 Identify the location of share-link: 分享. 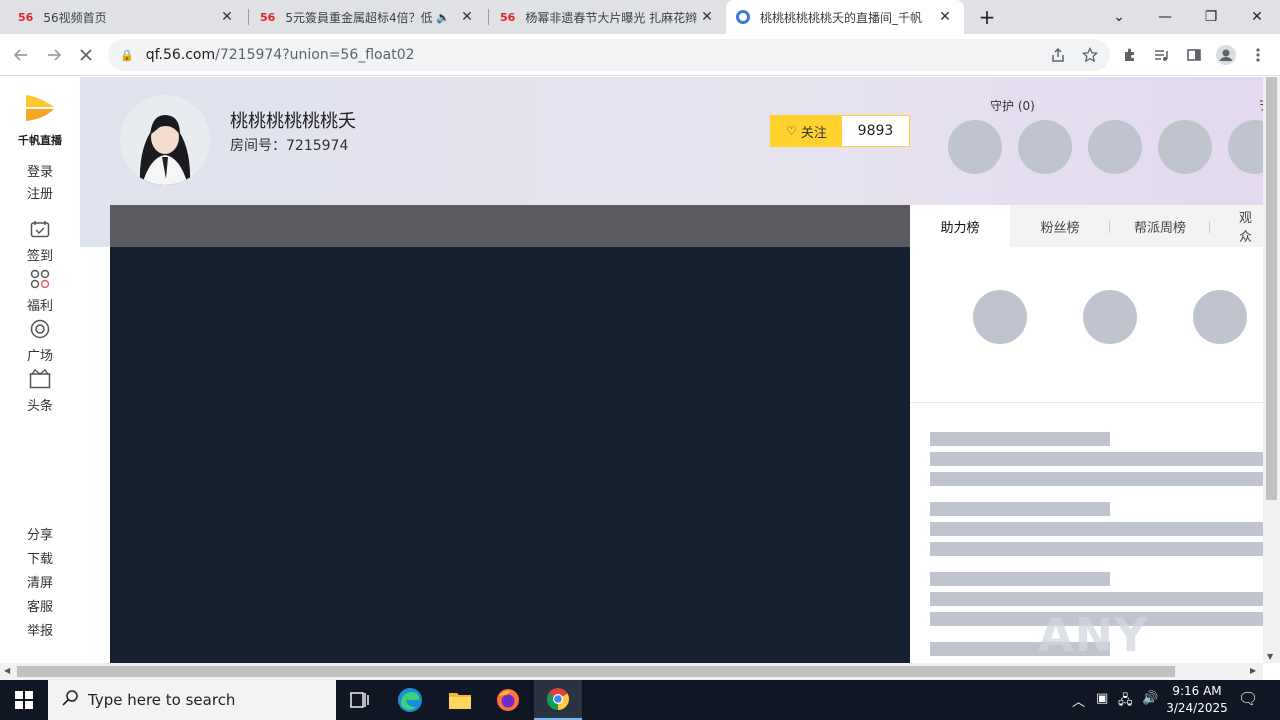
(40, 533).